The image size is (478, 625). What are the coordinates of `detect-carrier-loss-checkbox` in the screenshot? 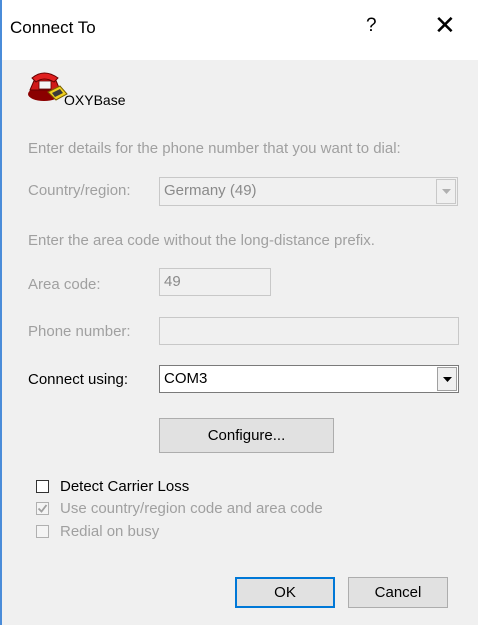 It's located at (42, 486).